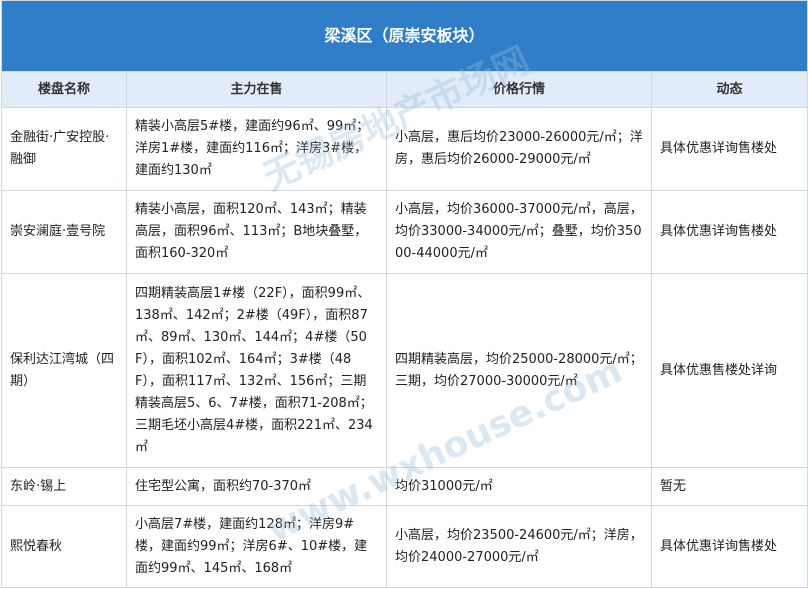 The width and height of the screenshot is (808, 589). I want to click on cell-price: 小高层，均价23500-24600元/㎡；洋房，均价24000-27000元/㎡, so click(519, 546).